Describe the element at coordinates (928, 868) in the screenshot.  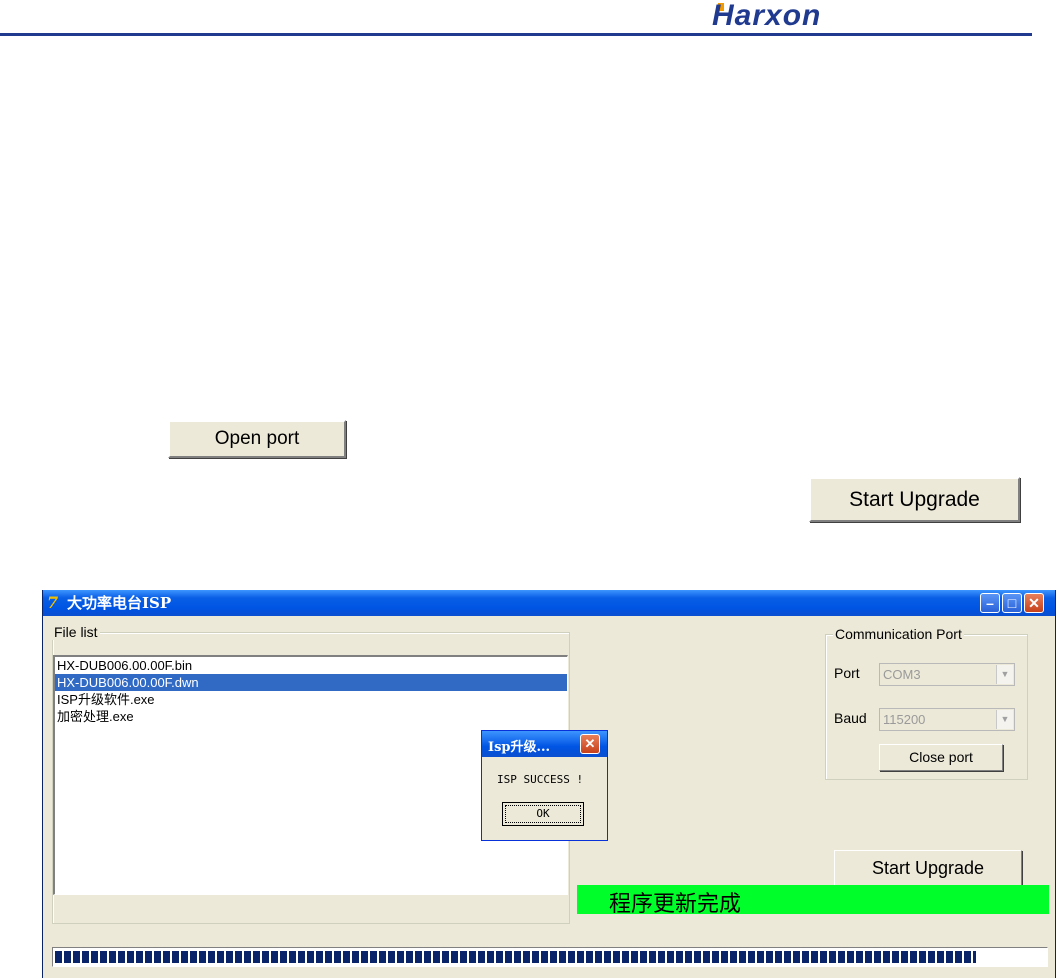
I see `start-upgrade-button: Start Upgrade` at that location.